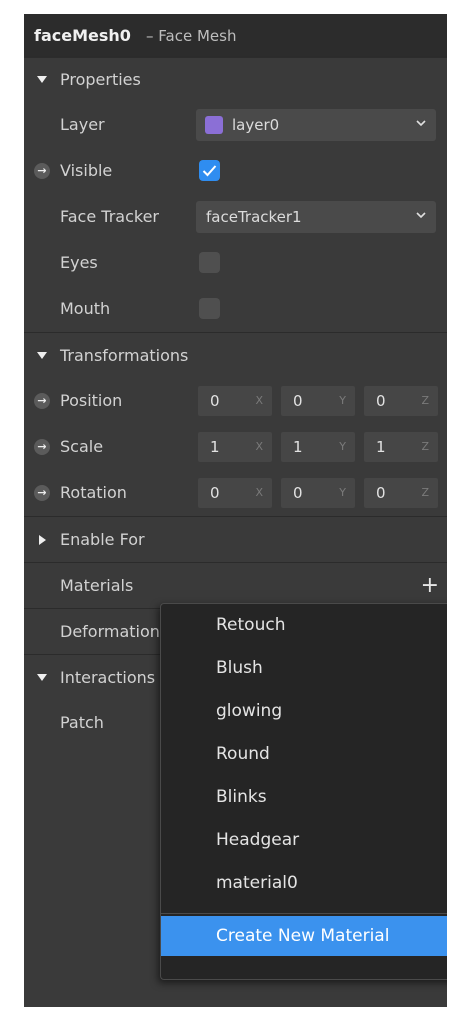 The width and height of the screenshot is (469, 1024). Describe the element at coordinates (256, 125) in the screenshot. I see `layer-value: layer0` at that location.